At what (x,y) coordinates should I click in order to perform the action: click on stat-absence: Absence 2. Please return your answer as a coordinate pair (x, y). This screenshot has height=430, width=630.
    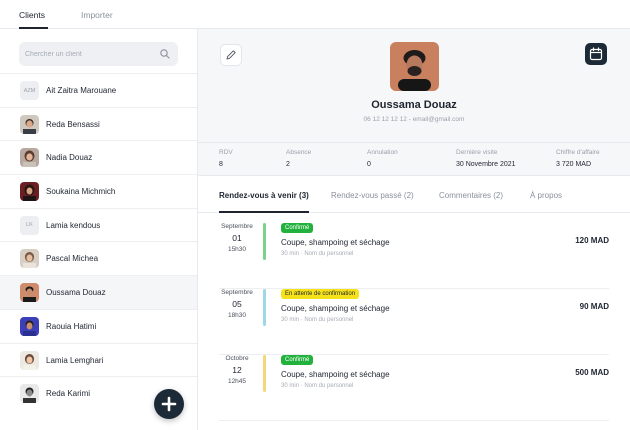
    Looking at the image, I should click on (298, 158).